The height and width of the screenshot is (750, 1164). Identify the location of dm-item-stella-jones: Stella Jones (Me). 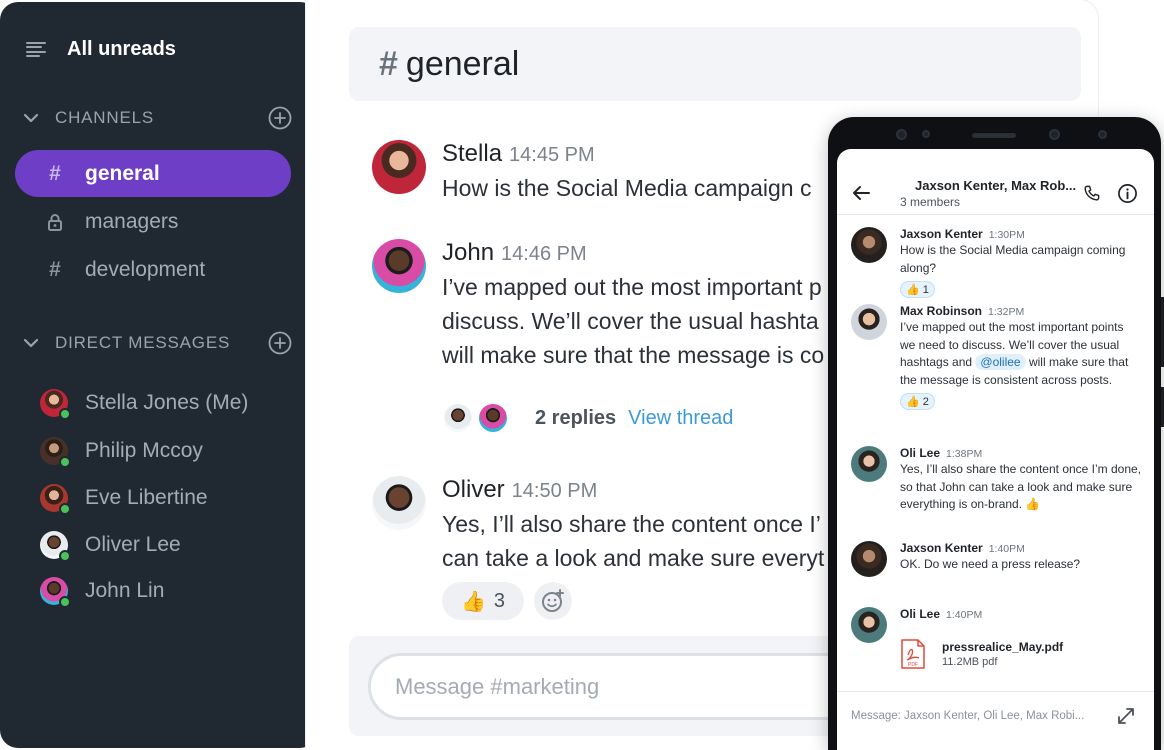
(144, 404).